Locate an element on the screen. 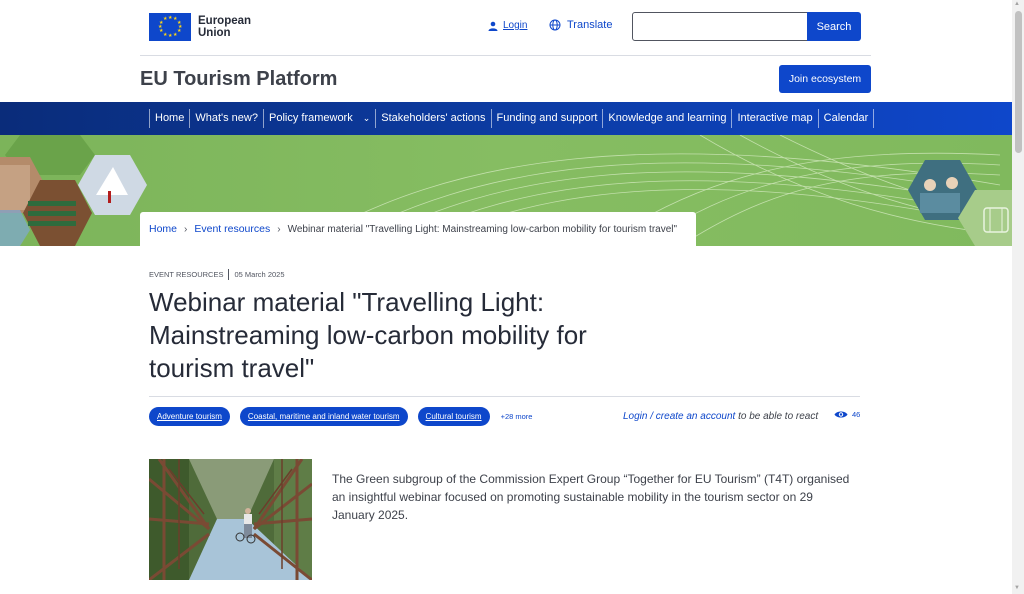  react-suffix: to be able to react is located at coordinates (777, 416).